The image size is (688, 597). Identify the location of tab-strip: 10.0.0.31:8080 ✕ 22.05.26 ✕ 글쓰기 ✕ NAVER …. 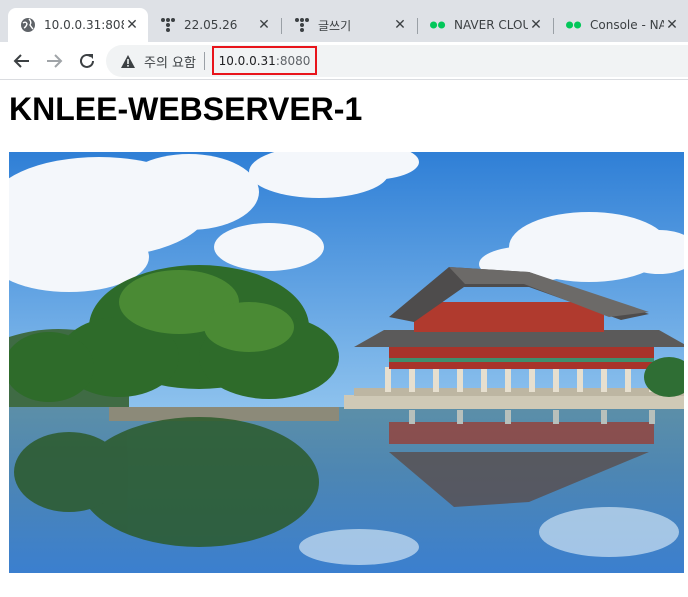
(344, 21).